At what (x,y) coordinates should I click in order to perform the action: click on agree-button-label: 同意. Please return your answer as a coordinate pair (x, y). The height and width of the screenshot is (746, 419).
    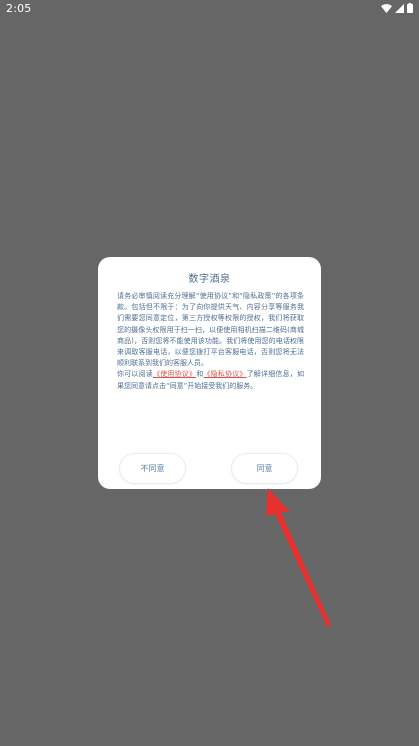
    Looking at the image, I should click on (264, 468).